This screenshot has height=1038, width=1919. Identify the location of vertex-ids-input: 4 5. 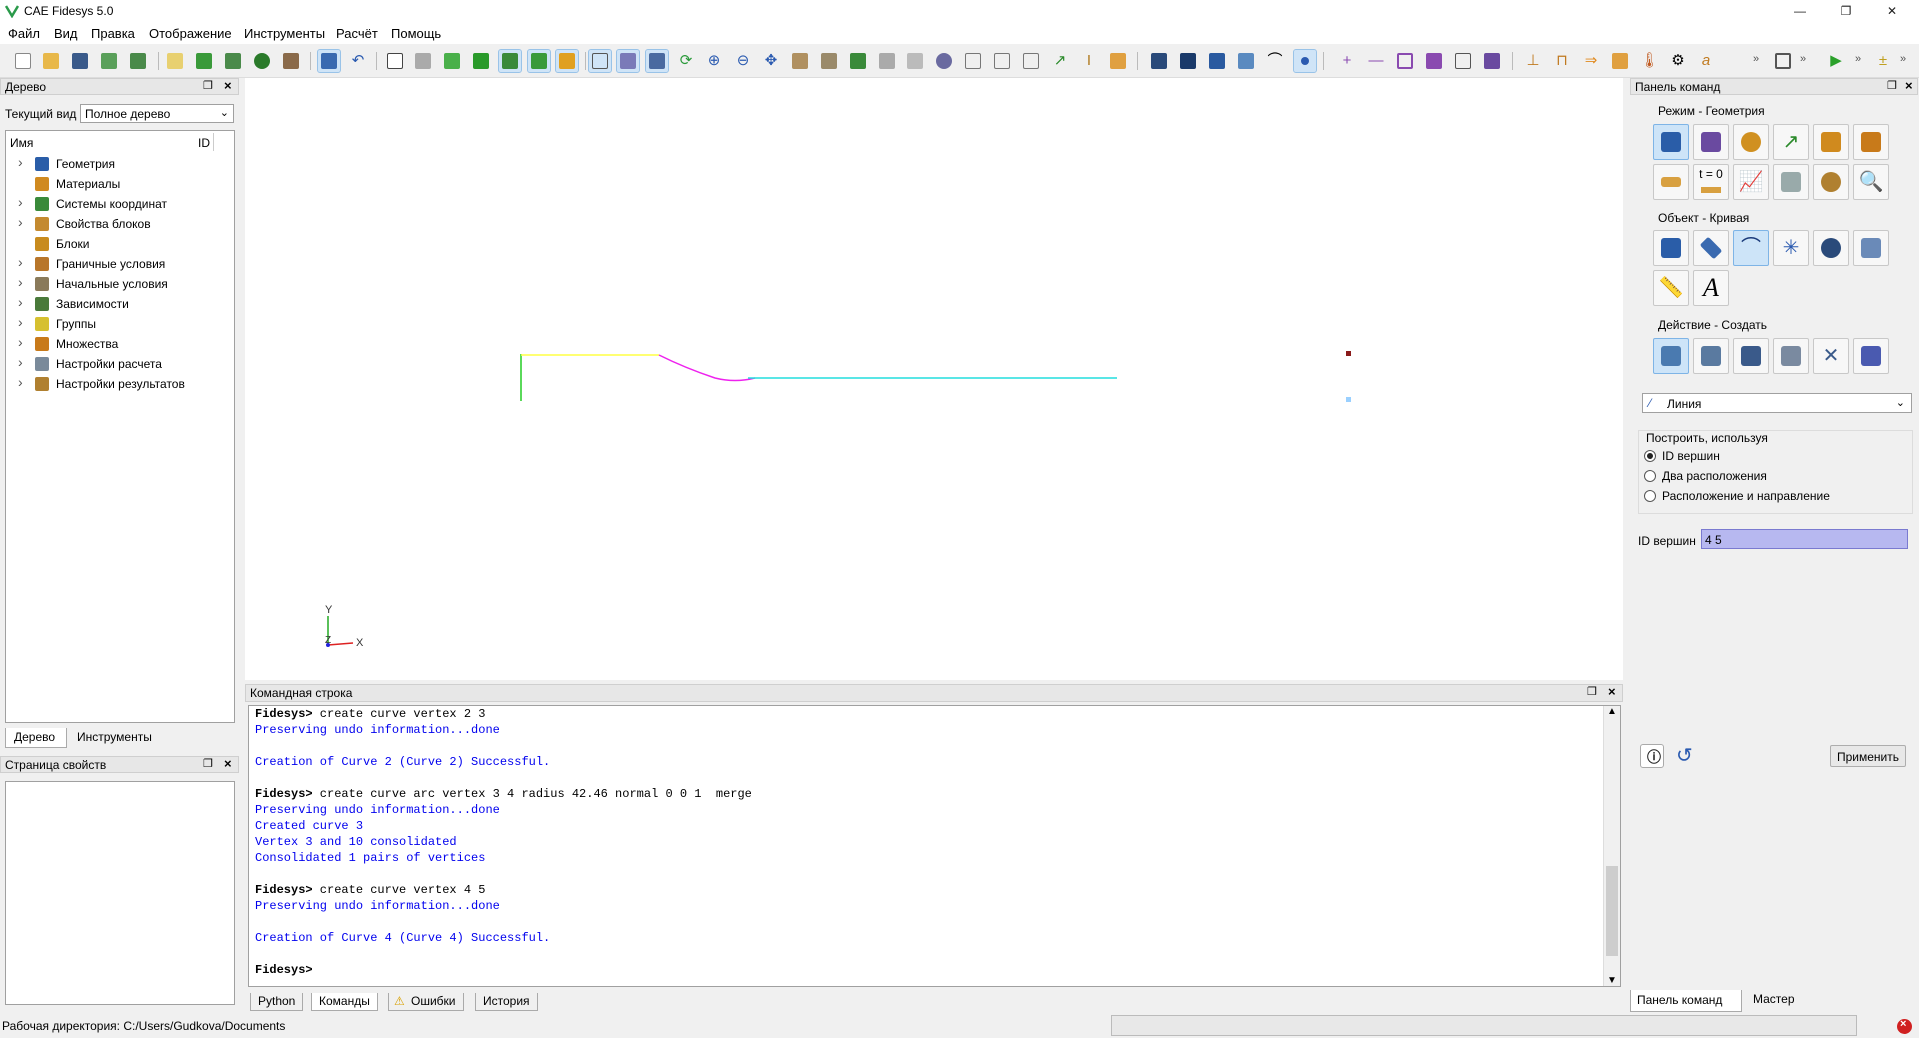
(1804, 539).